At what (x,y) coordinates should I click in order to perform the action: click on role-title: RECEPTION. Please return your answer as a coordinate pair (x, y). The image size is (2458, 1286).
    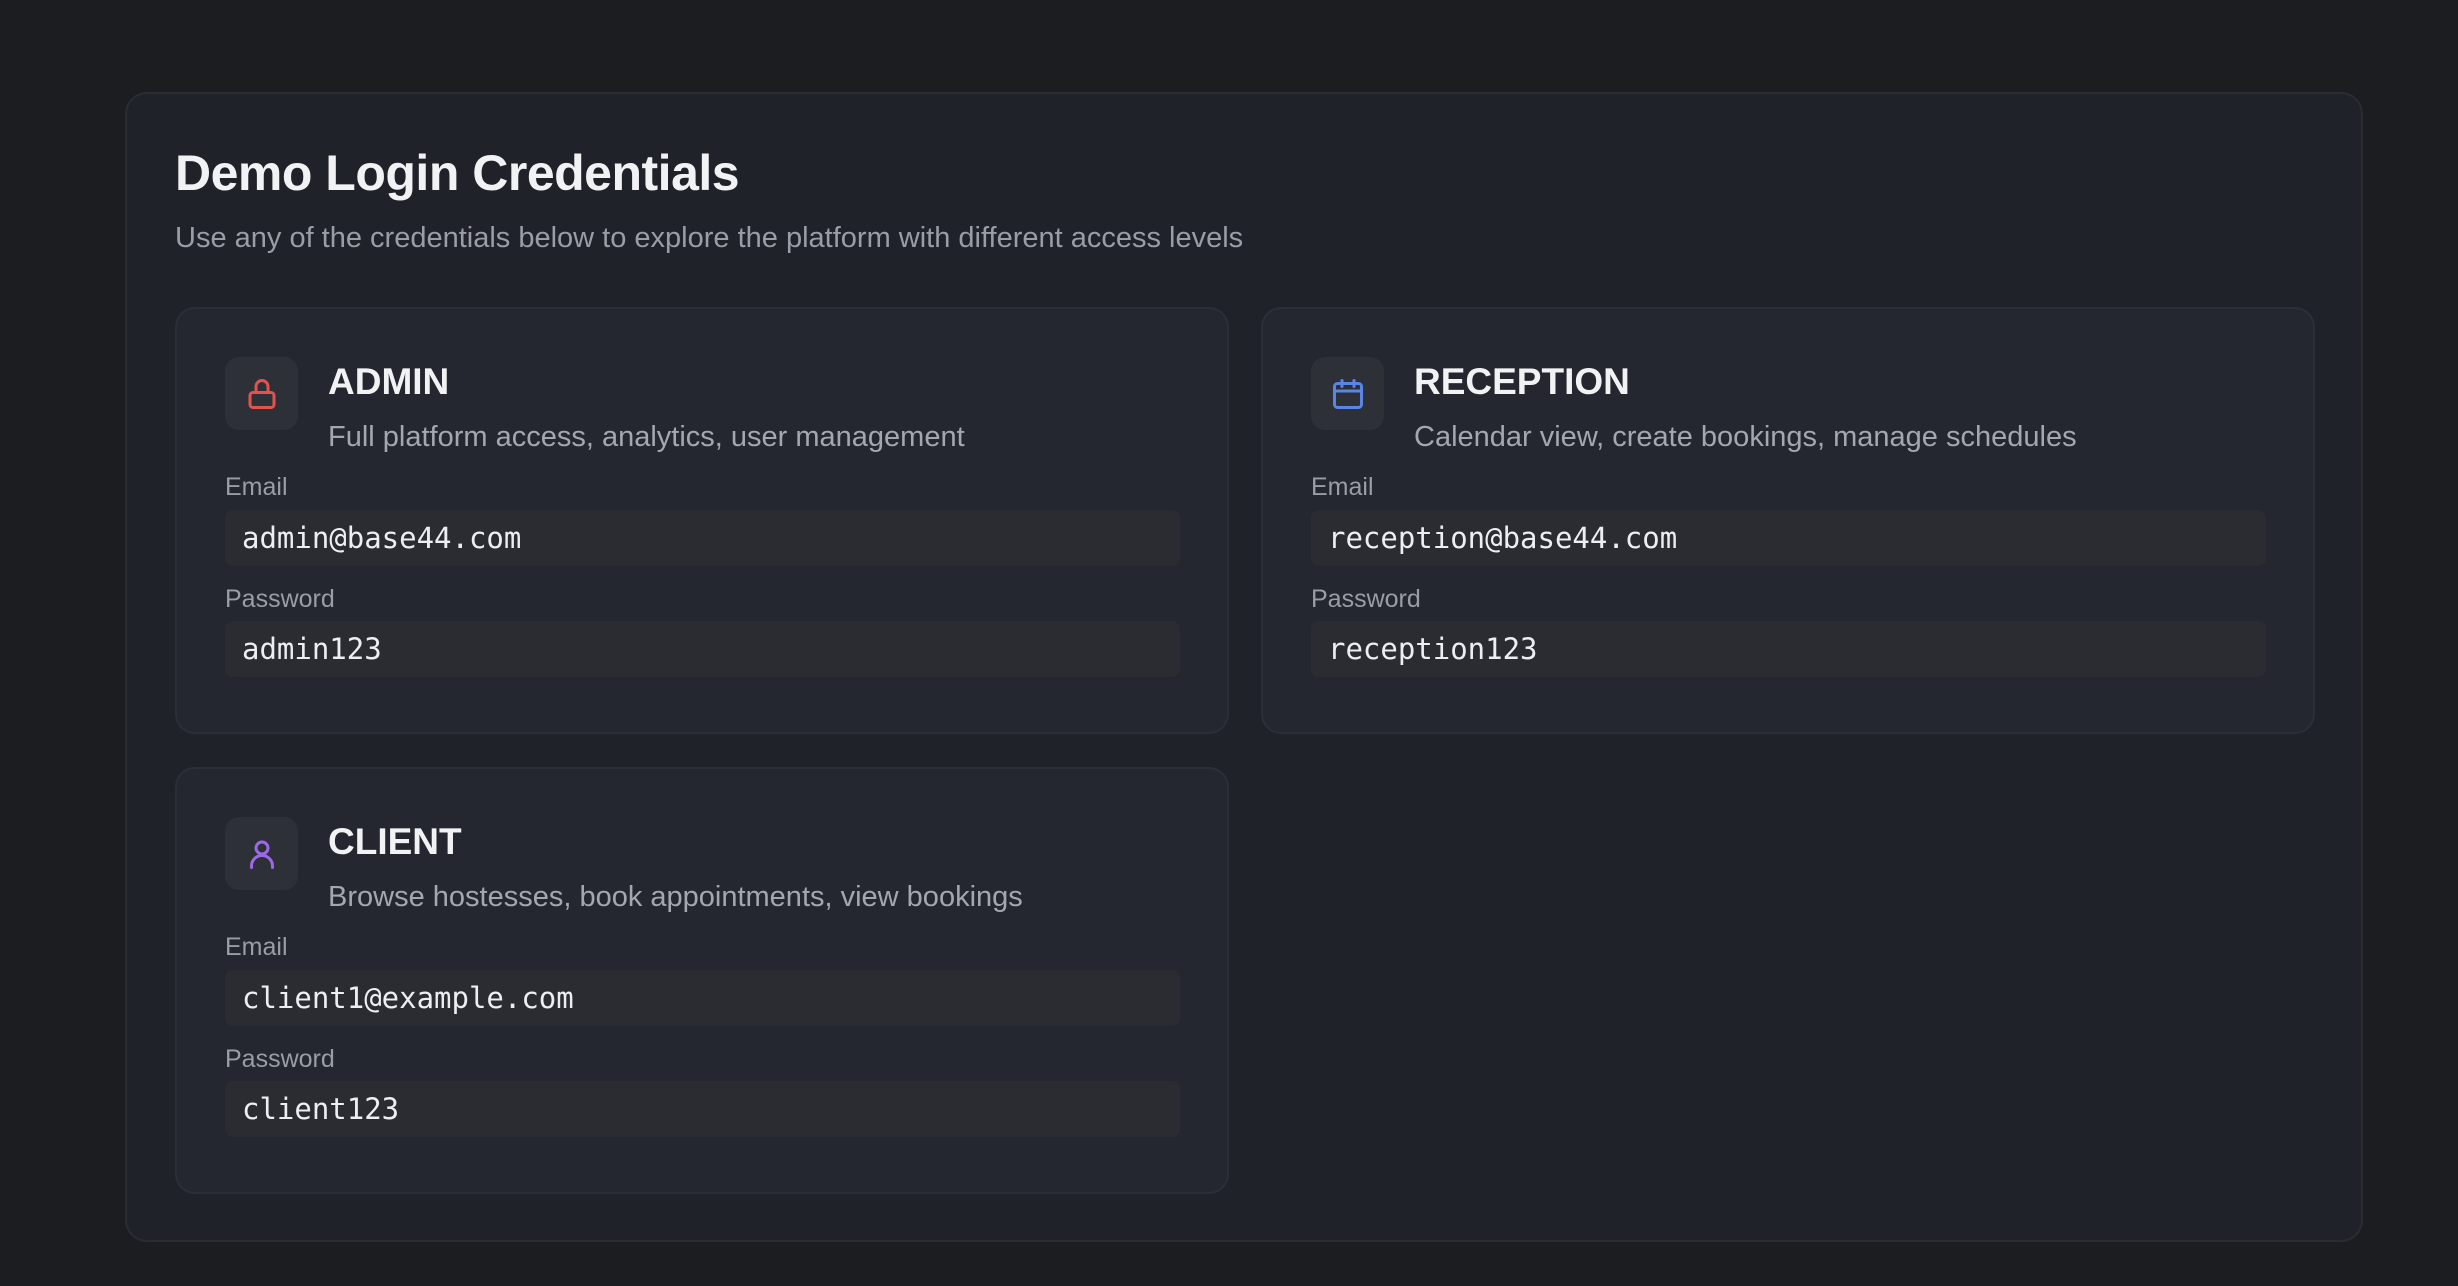
    Looking at the image, I should click on (1522, 381).